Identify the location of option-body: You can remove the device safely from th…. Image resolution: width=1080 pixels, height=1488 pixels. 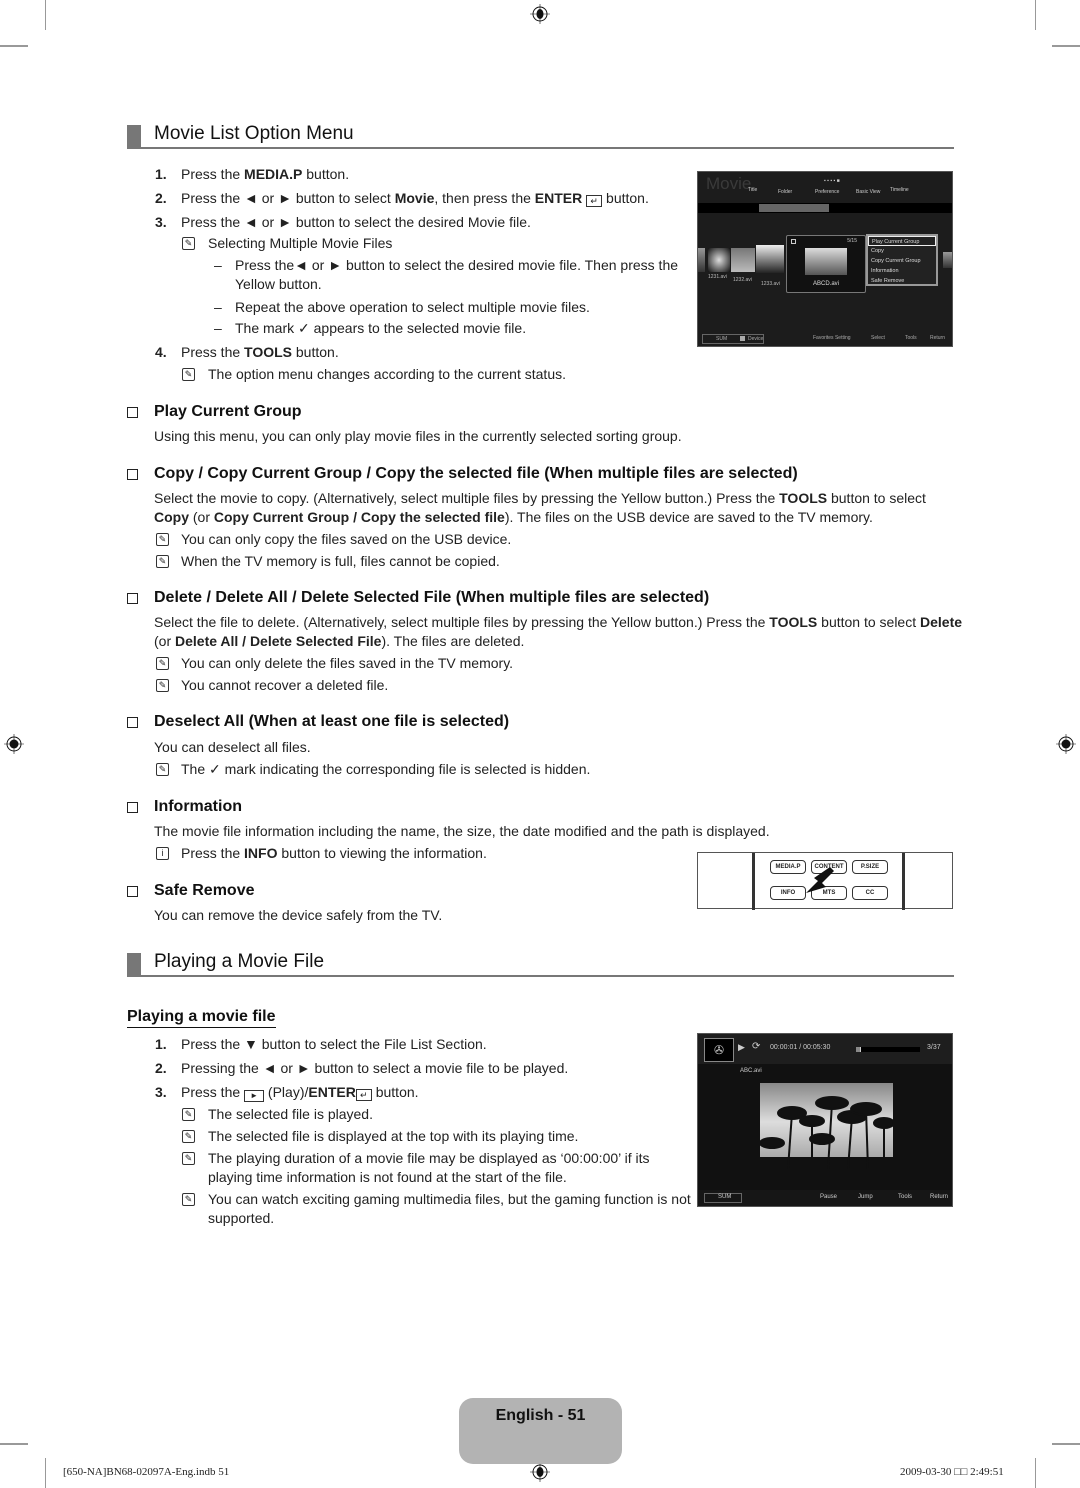
(298, 915).